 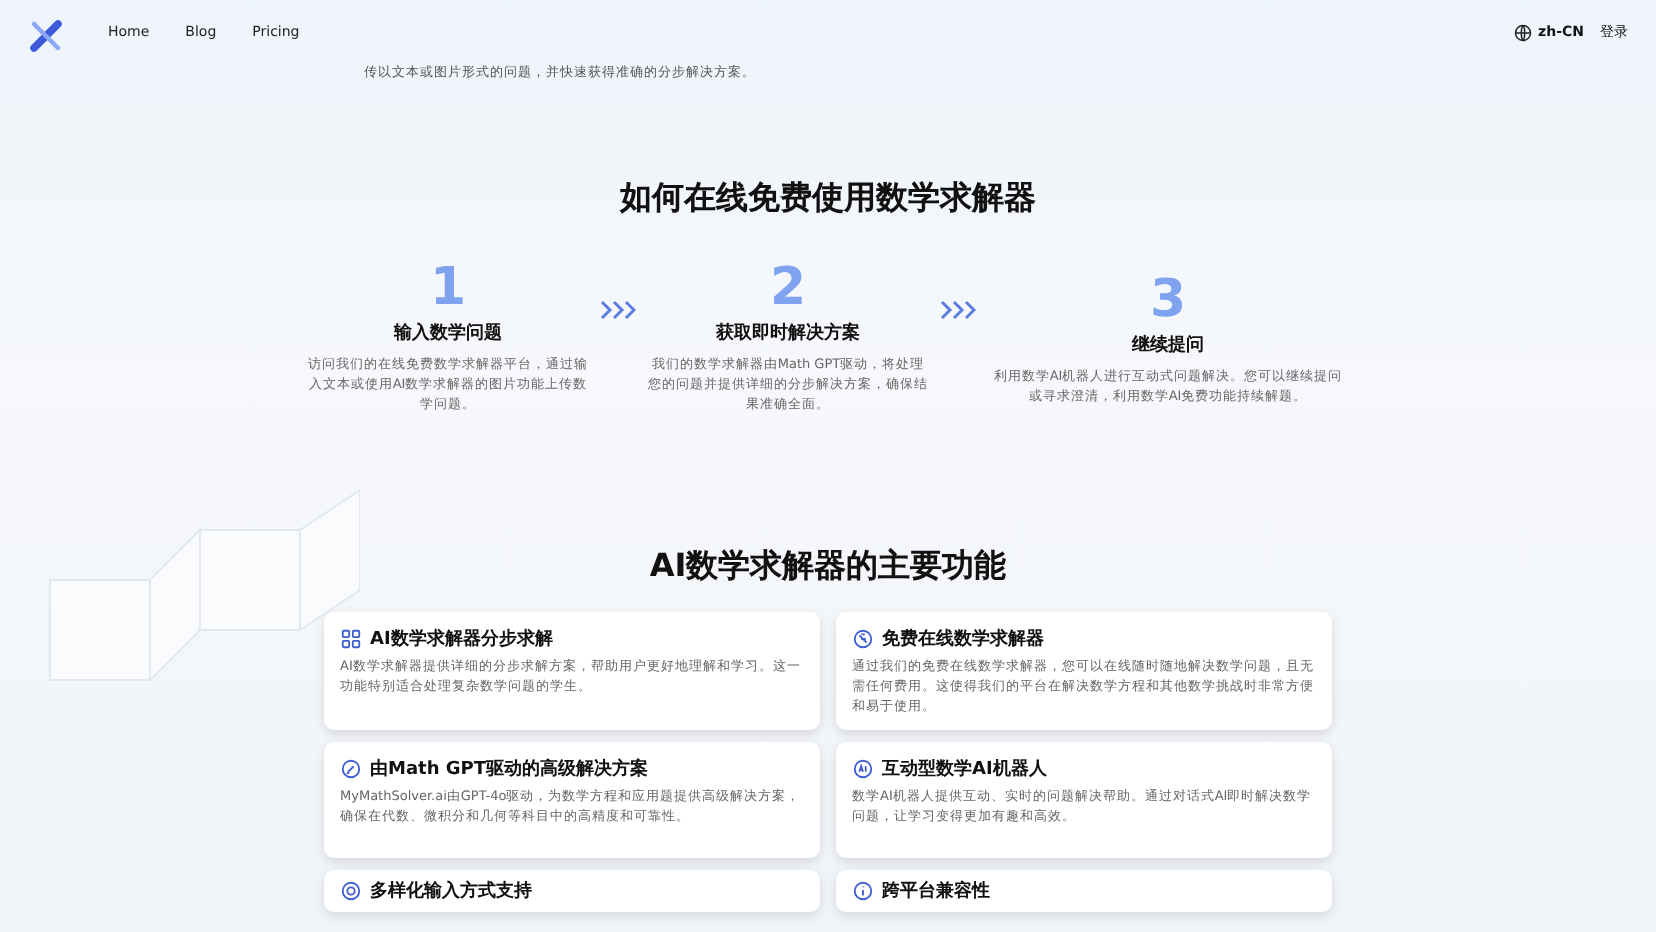 What do you see at coordinates (863, 891) in the screenshot?
I see `info-icon` at bounding box center [863, 891].